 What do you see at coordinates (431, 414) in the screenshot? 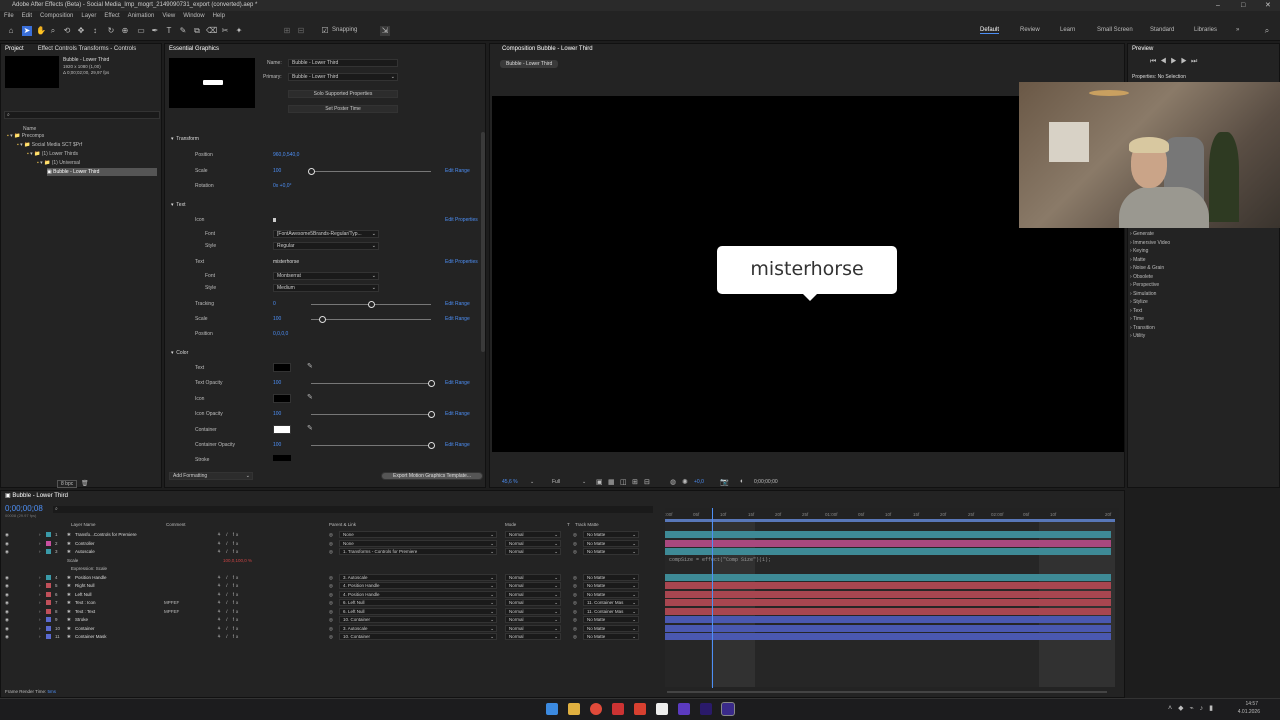
I see `icon-opacity-knob` at bounding box center [431, 414].